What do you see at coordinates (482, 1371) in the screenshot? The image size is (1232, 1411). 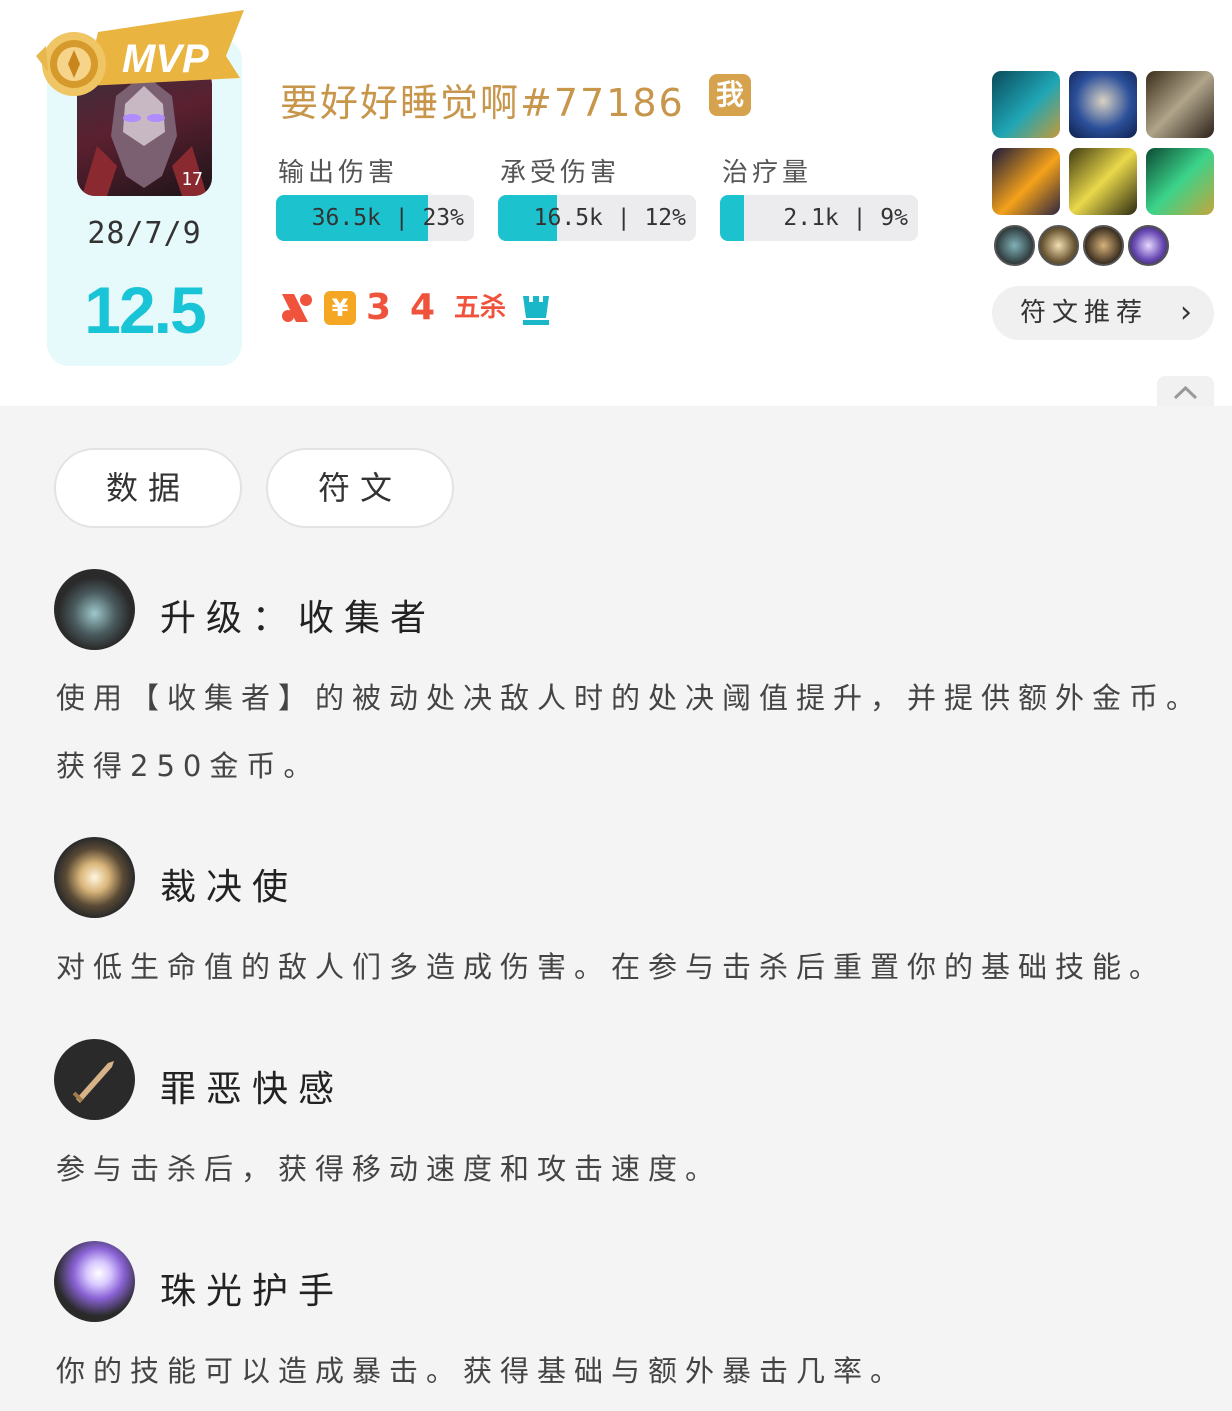 I see `rune-description: 你的技能可以造成暴击。获得基础与额外暴击几率。` at bounding box center [482, 1371].